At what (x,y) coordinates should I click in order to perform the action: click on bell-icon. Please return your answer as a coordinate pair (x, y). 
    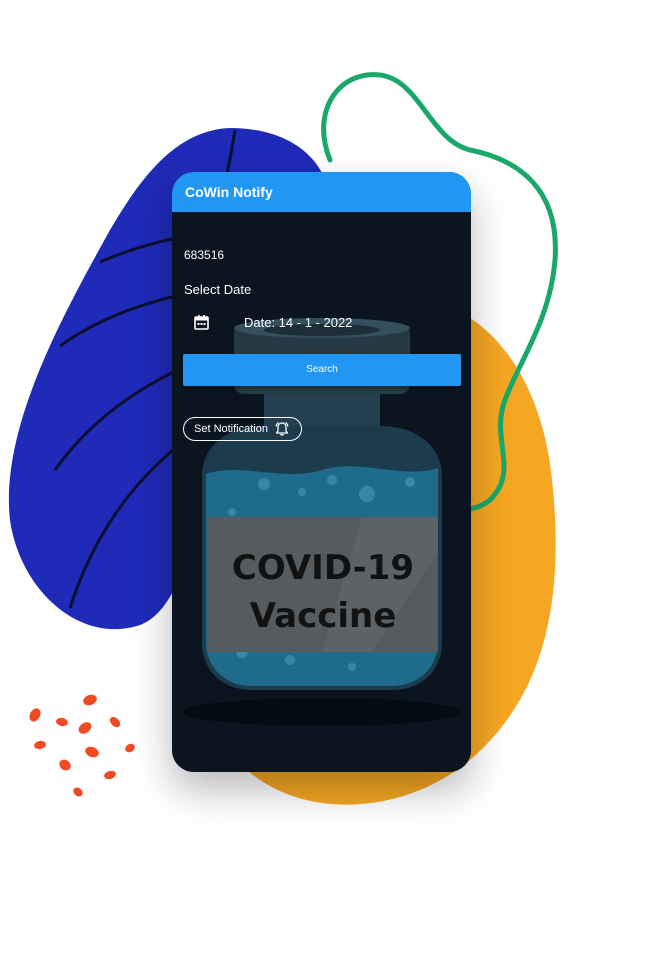
    Looking at the image, I should click on (282, 429).